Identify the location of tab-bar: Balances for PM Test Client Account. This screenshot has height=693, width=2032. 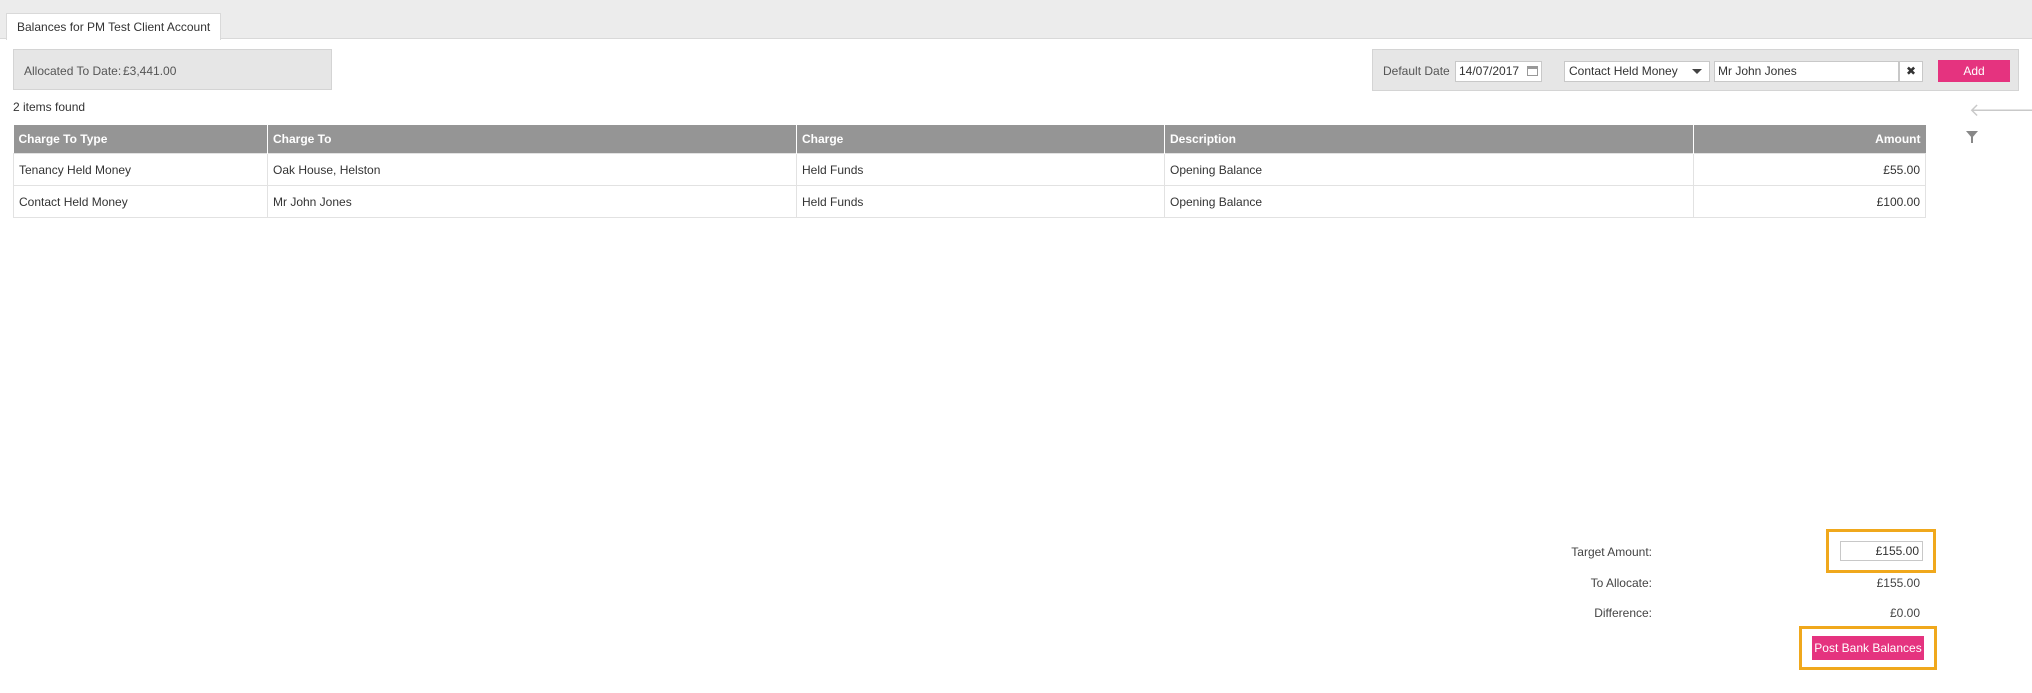
(1016, 20).